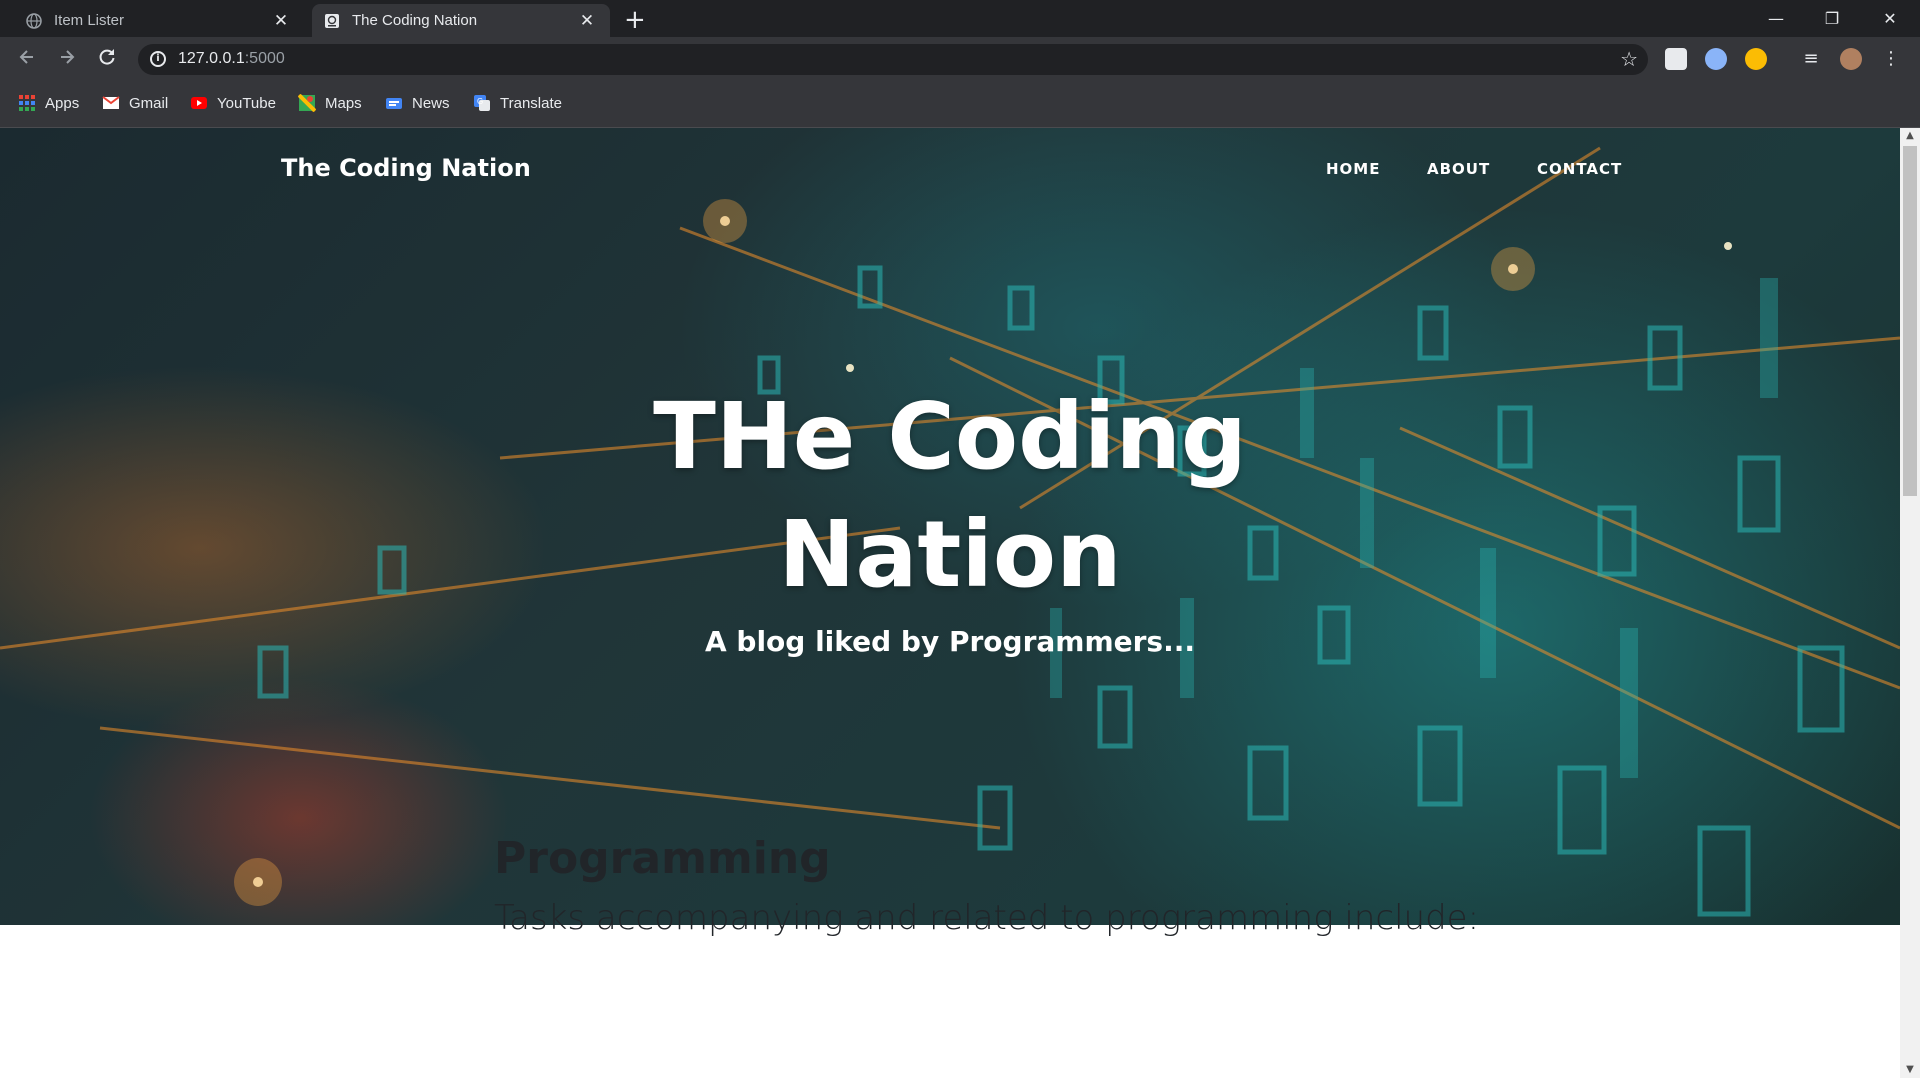  Describe the element at coordinates (27, 103) in the screenshot. I see `apps-grid-icon` at that location.